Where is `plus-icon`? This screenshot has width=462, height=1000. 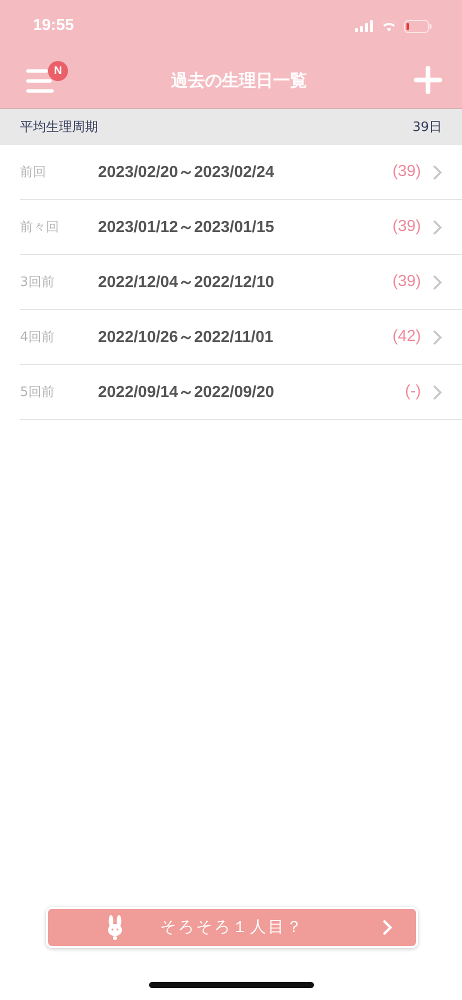
plus-icon is located at coordinates (428, 80).